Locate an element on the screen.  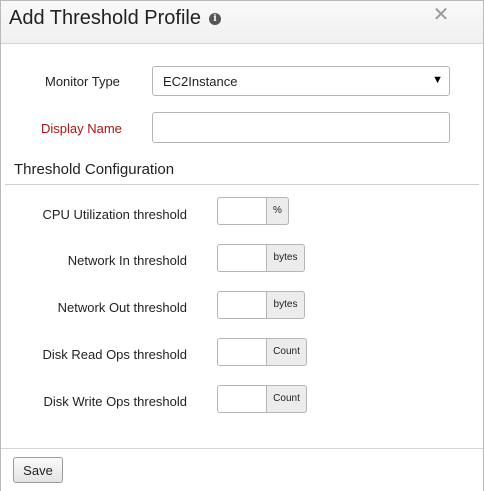
network-out-input is located at coordinates (242, 305).